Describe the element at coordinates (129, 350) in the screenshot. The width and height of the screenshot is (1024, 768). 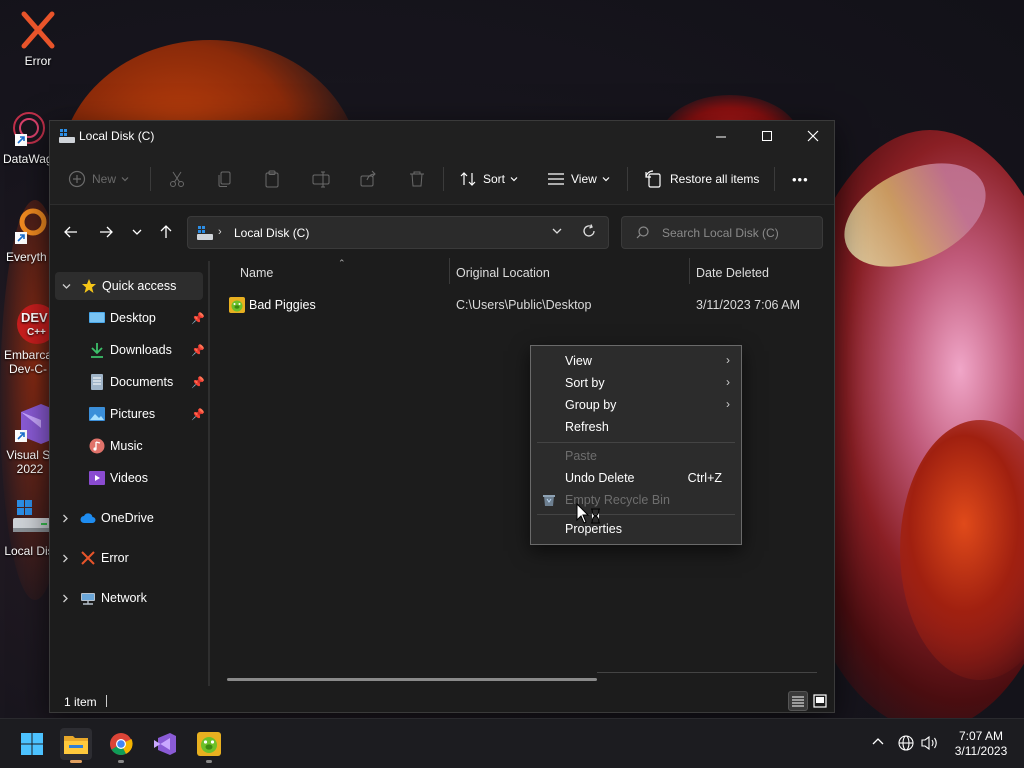
I see `sidebar-item-downloads: Downloads 📌` at that location.